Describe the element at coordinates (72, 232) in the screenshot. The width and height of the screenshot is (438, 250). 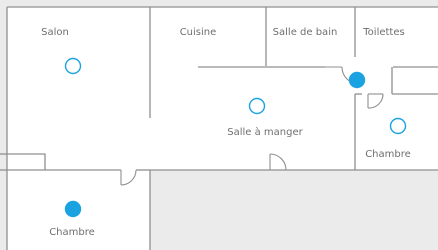
I see `room-label-chambre-gauche: Chambre` at that location.